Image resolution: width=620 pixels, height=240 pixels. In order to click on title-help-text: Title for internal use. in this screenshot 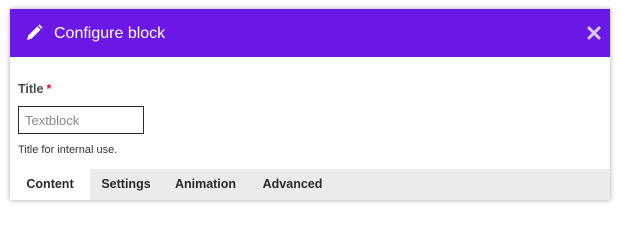, I will do `click(68, 150)`.